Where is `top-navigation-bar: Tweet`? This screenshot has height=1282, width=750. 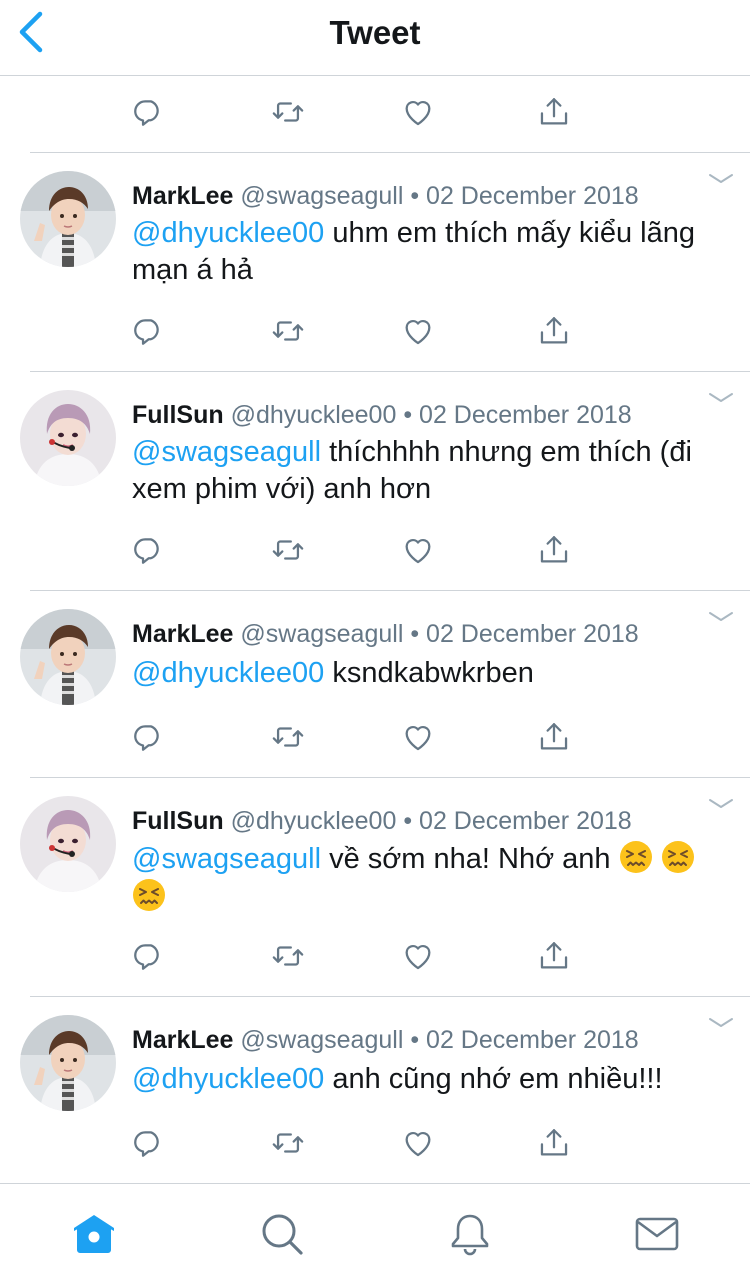 top-navigation-bar: Tweet is located at coordinates (375, 38).